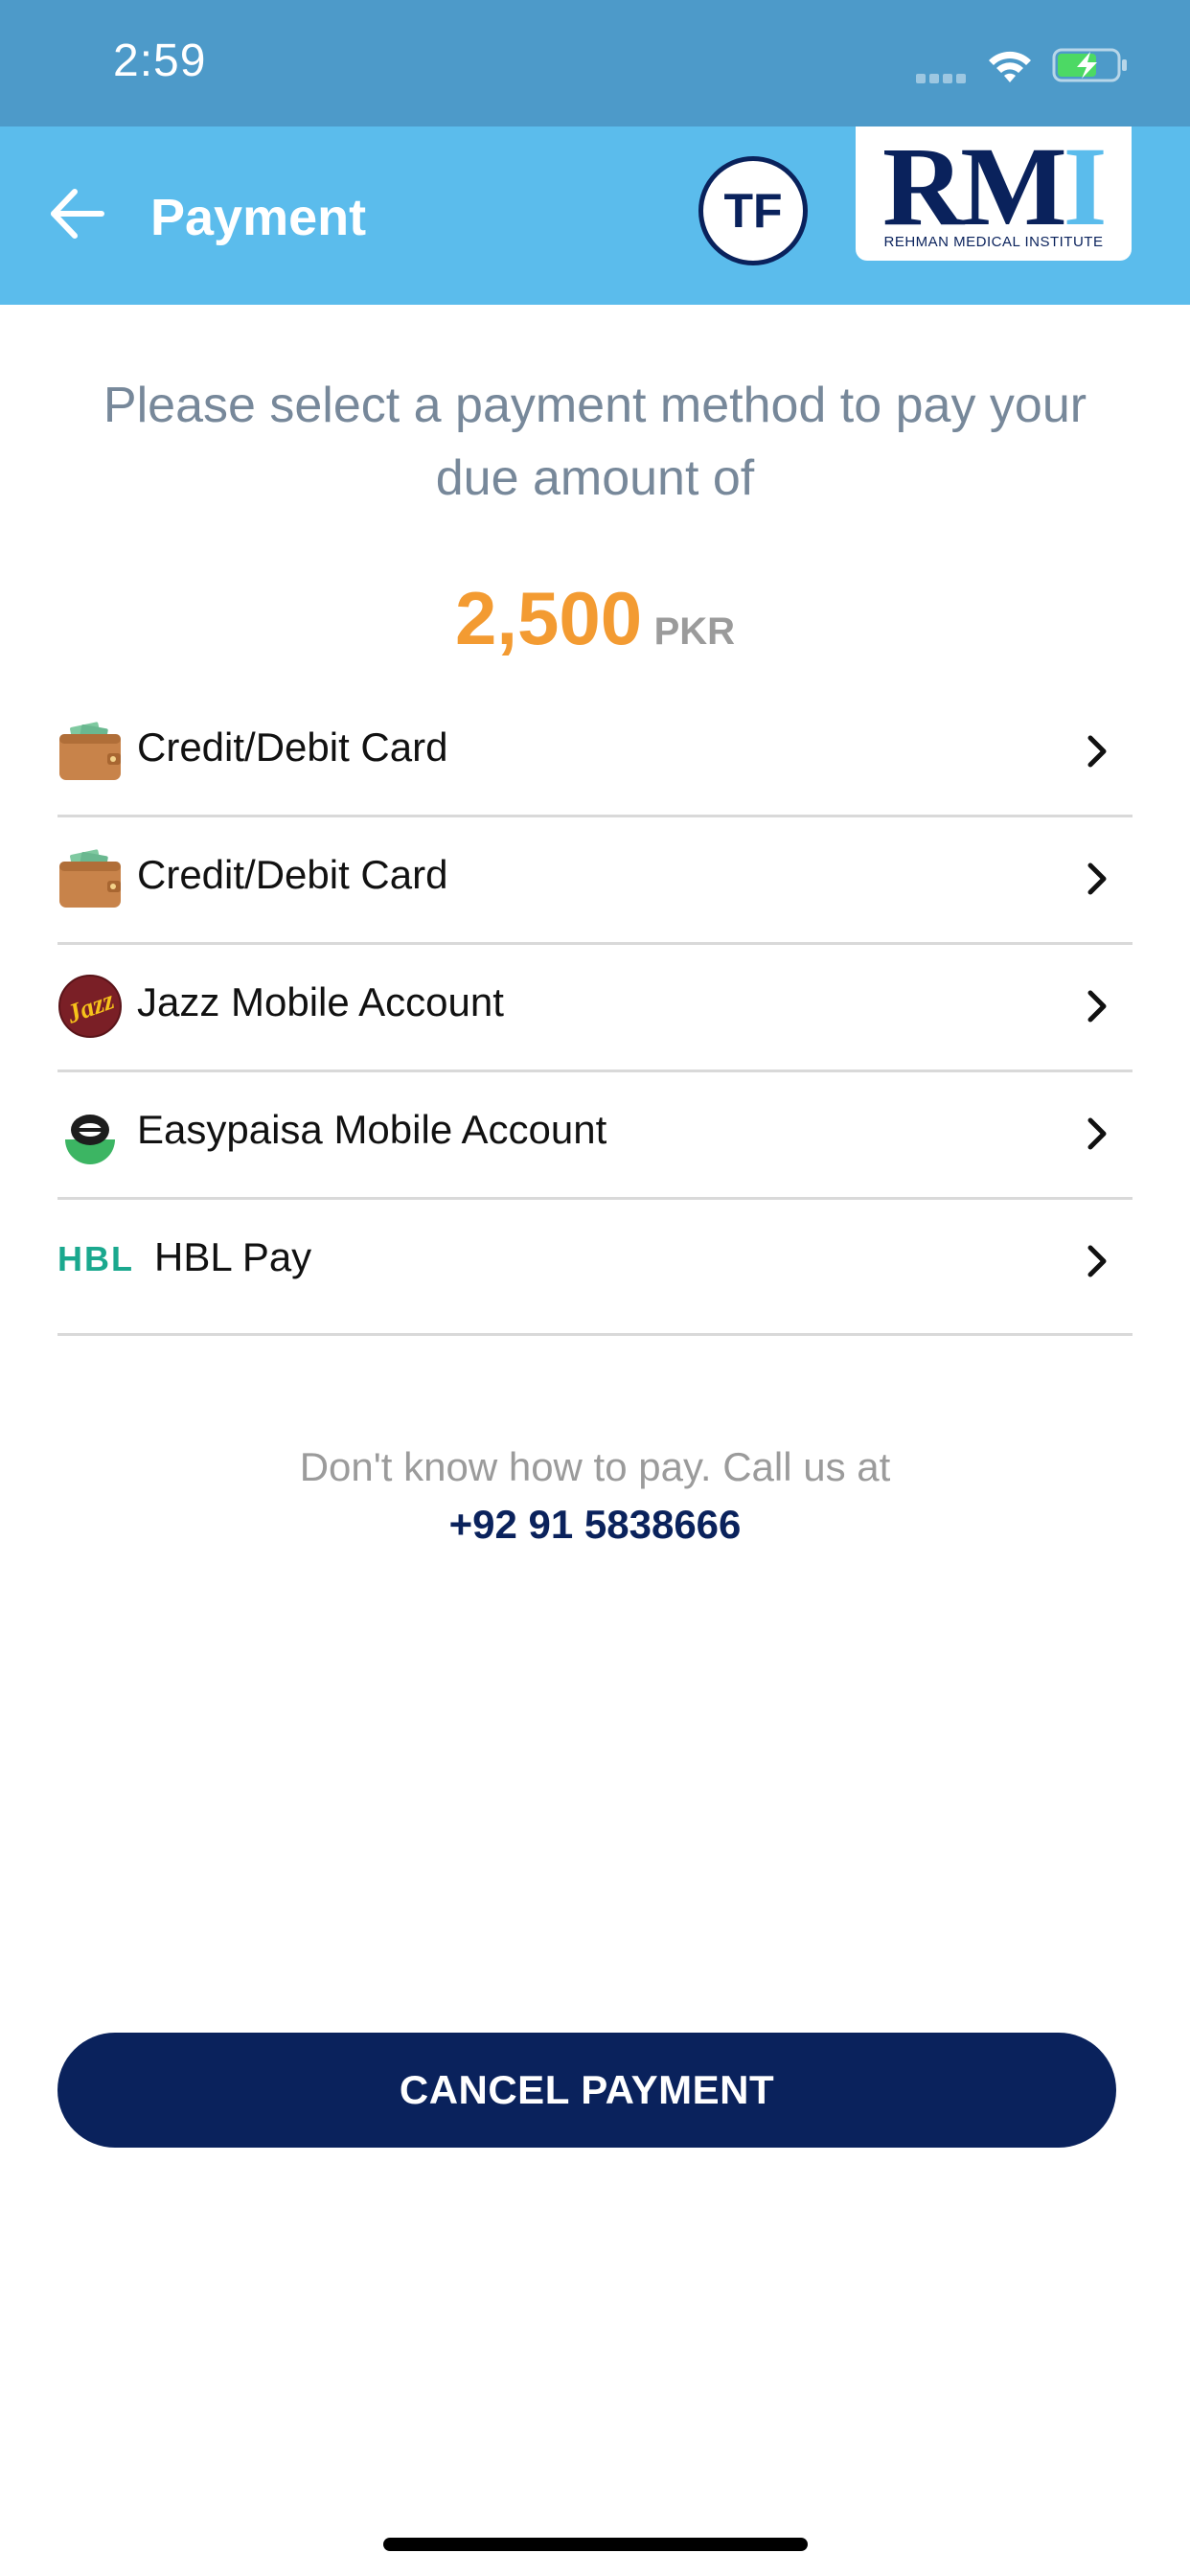 The width and height of the screenshot is (1190, 2576). What do you see at coordinates (90, 1006) in the screenshot?
I see `jazz-logo-icon: Jazz` at bounding box center [90, 1006].